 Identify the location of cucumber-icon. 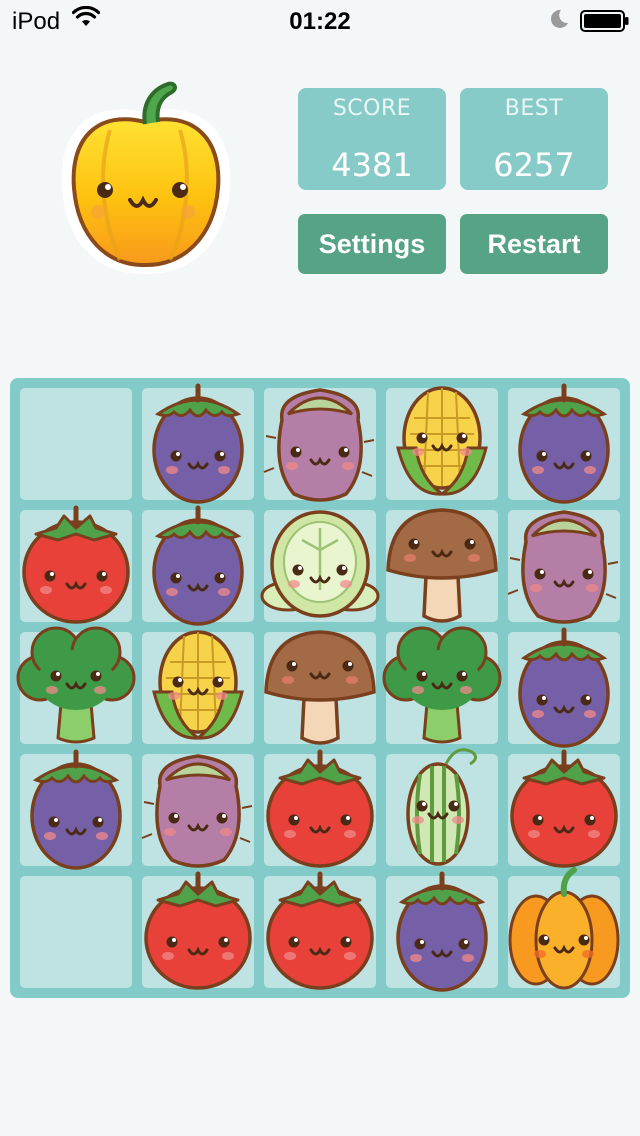
(442, 808).